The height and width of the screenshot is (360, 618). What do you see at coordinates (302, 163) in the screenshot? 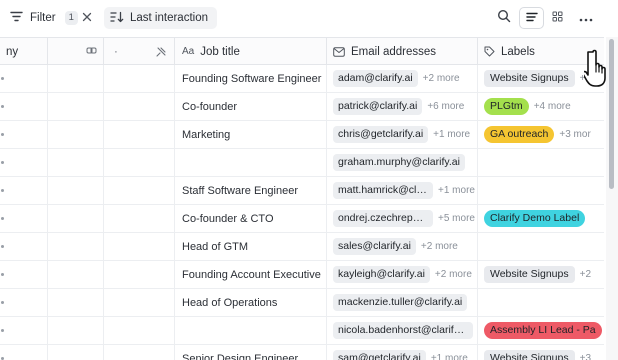
I see `table-row: graham.murphy@clarify.ai` at bounding box center [302, 163].